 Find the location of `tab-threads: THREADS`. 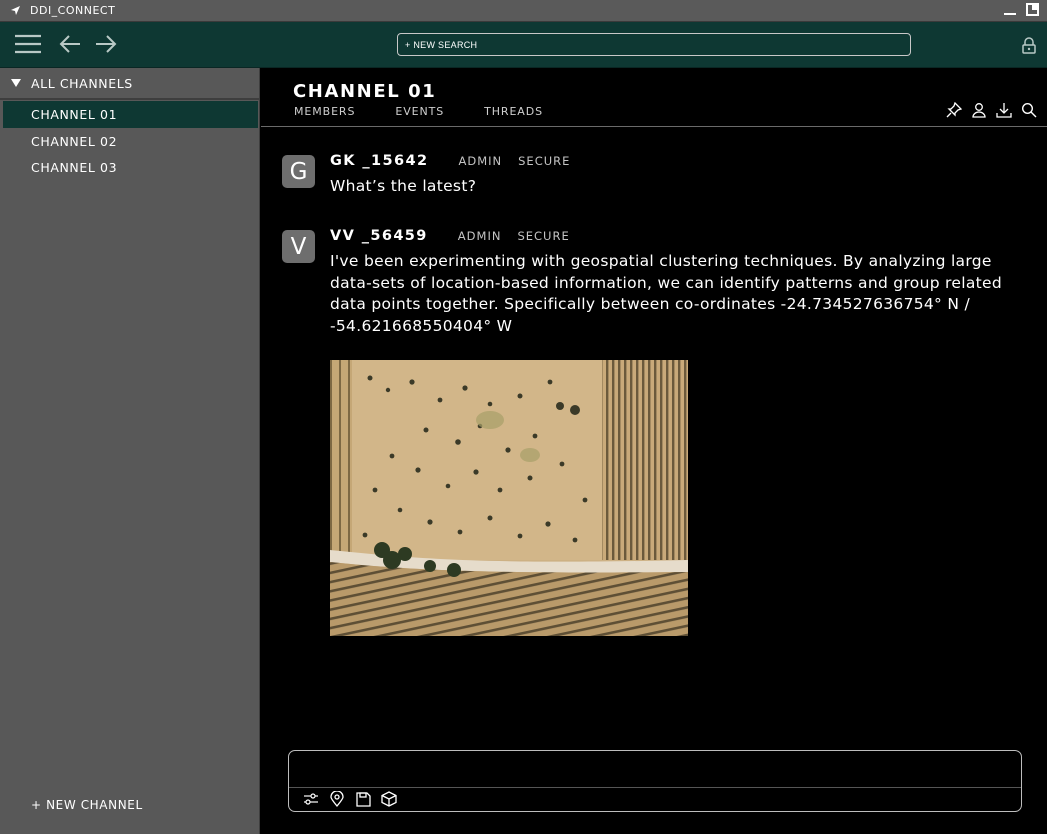

tab-threads: THREADS is located at coordinates (513, 111).